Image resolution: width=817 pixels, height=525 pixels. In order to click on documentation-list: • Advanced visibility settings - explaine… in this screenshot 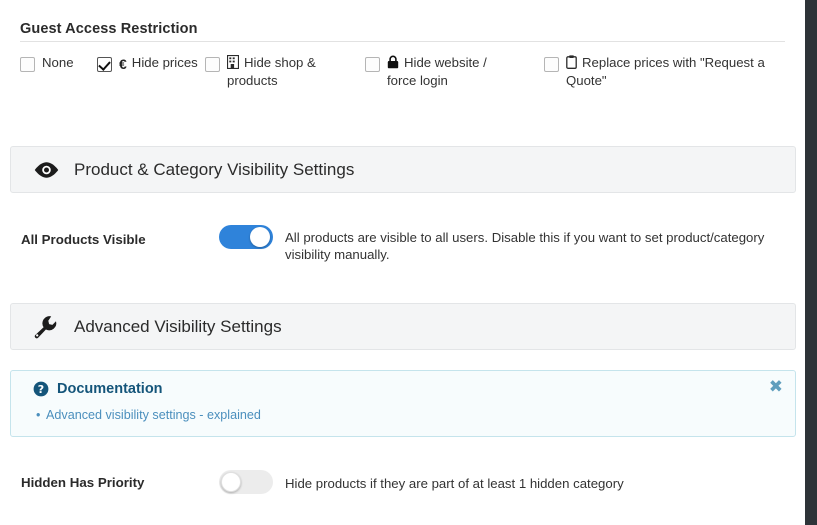, I will do `click(148, 415)`.